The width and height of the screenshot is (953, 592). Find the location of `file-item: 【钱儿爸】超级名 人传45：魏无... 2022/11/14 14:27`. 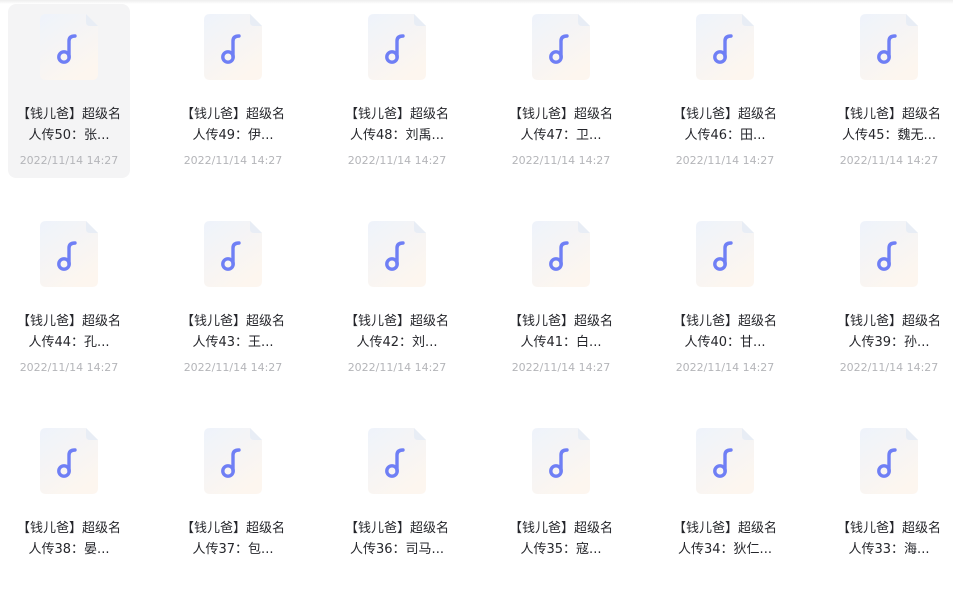

file-item: 【钱儿爸】超级名 人传45：魏无... 2022/11/14 14:27 is located at coordinates (889, 91).